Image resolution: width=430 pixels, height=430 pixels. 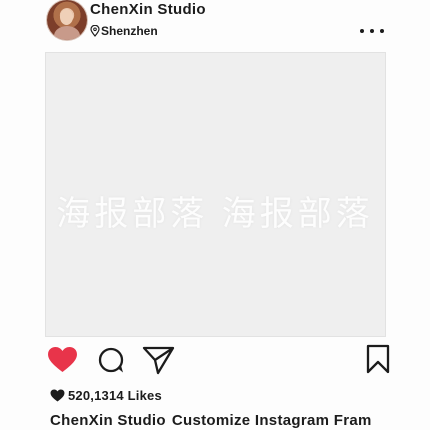 I want to click on more-options-button, so click(x=372, y=31).